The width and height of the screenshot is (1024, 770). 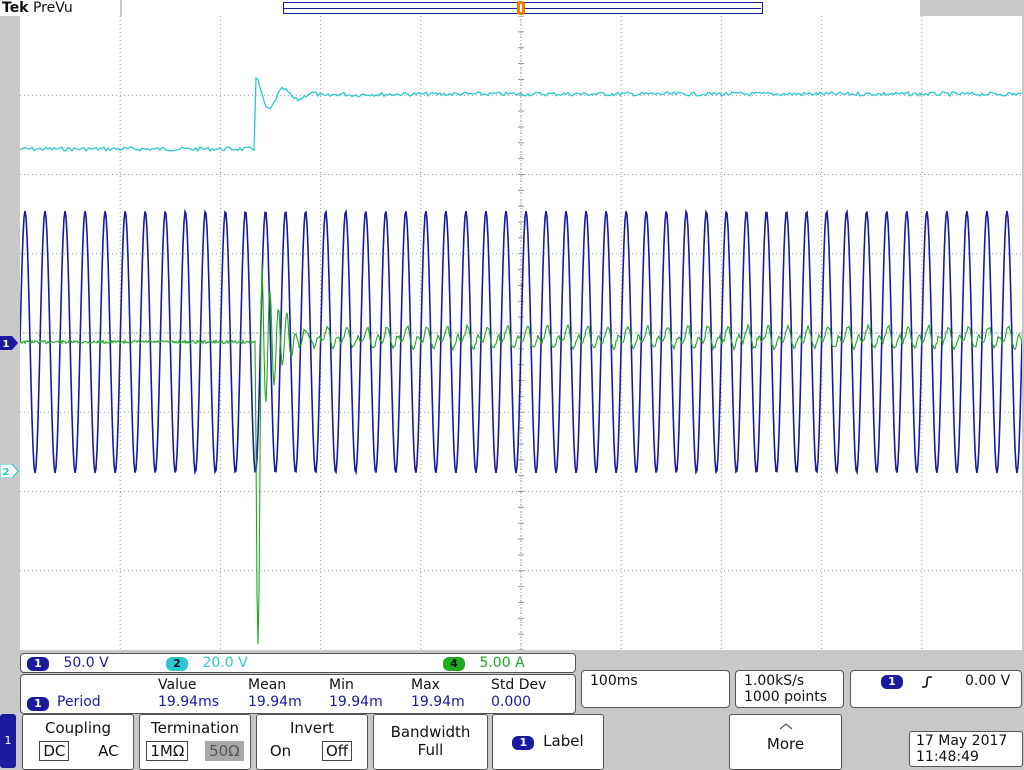 I want to click on time-label: 11:48:49, so click(x=947, y=757).